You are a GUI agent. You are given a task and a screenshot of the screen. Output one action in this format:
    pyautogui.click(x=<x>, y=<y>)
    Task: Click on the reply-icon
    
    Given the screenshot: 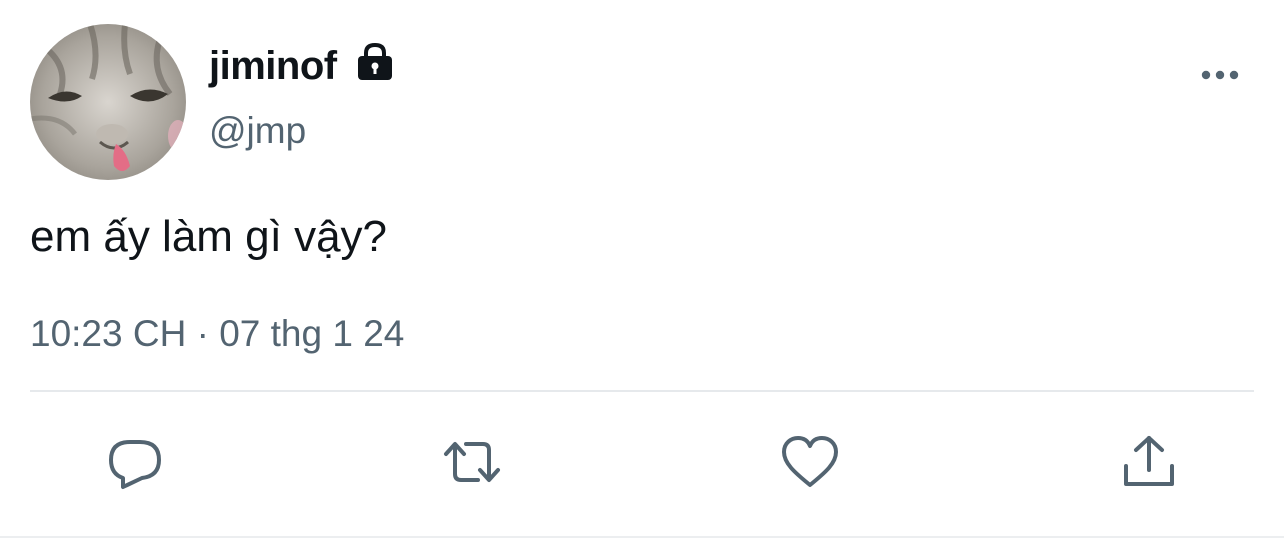 What is the action you would take?
    pyautogui.click(x=135, y=464)
    